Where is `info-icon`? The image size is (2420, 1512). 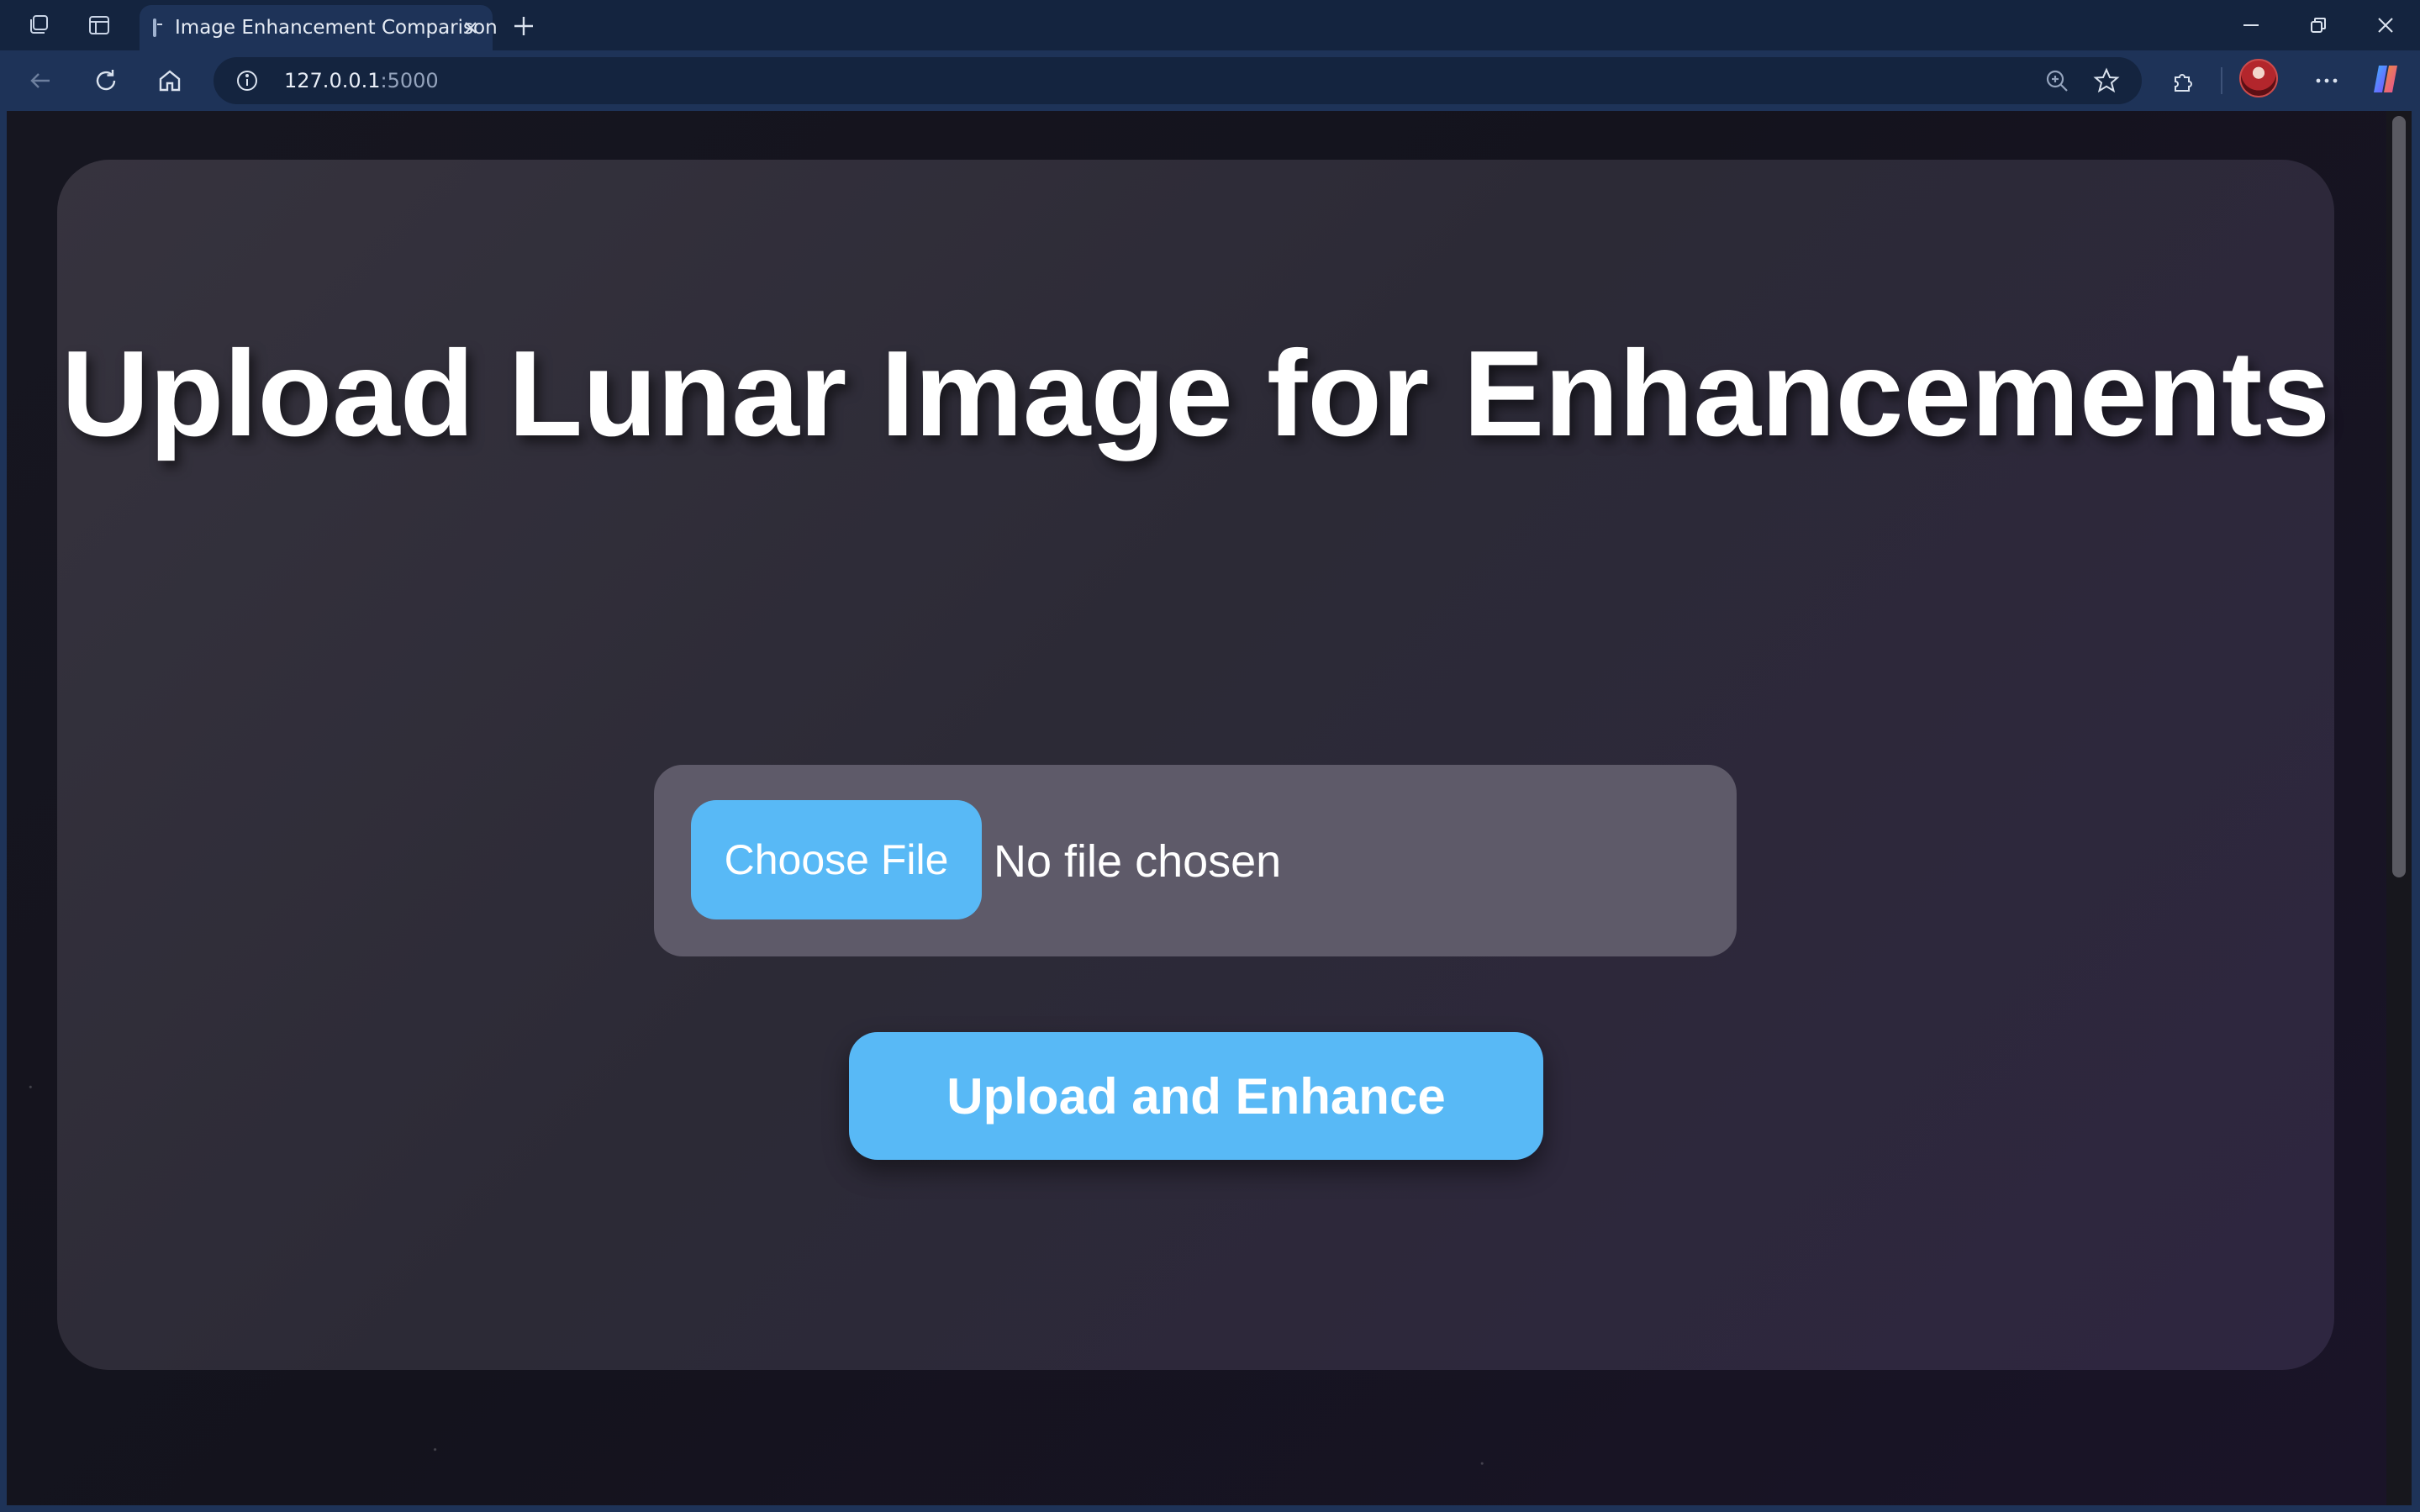 info-icon is located at coordinates (247, 80).